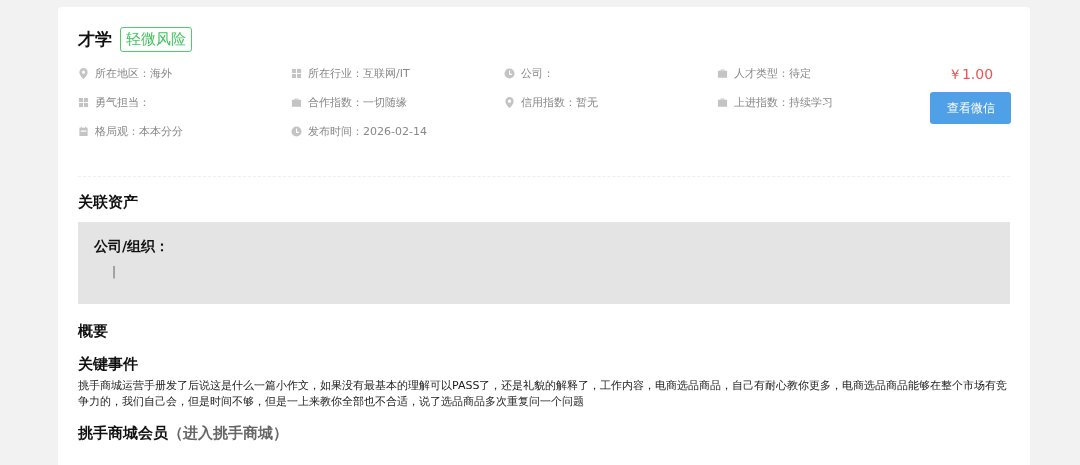  Describe the element at coordinates (772, 73) in the screenshot. I see `info-field: 人才类型：待定` at that location.